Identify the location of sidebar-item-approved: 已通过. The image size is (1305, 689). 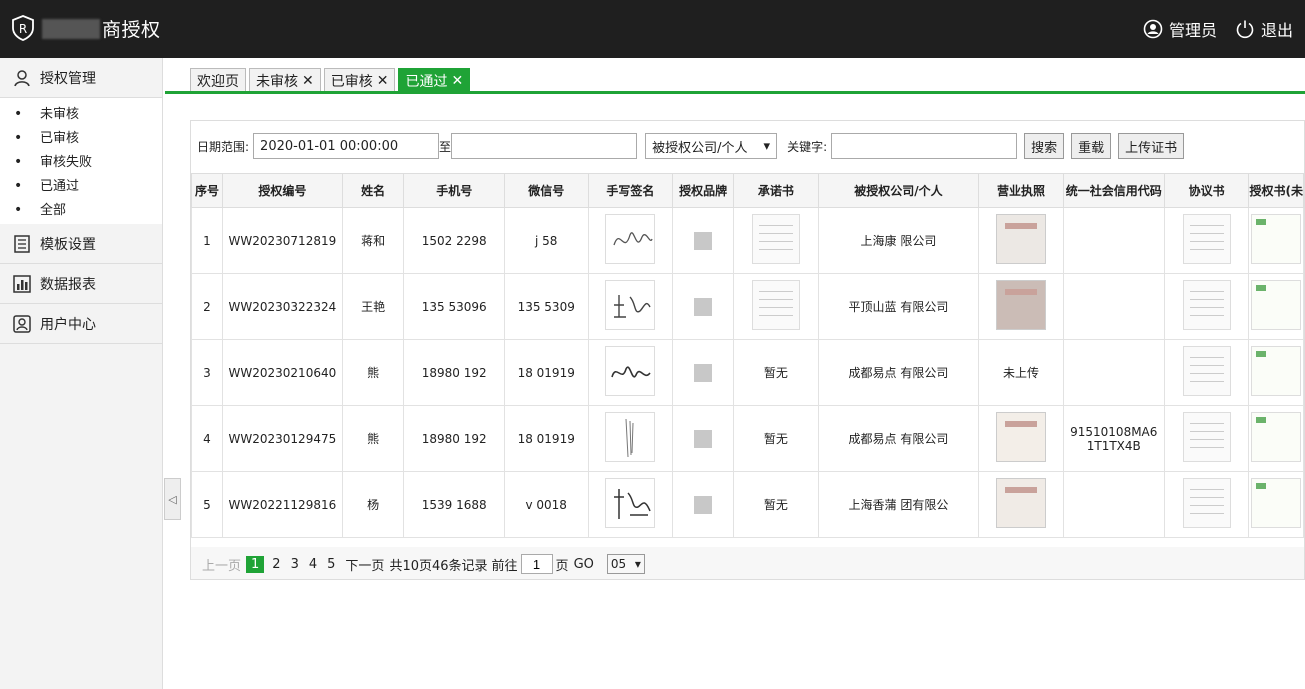
(81, 186).